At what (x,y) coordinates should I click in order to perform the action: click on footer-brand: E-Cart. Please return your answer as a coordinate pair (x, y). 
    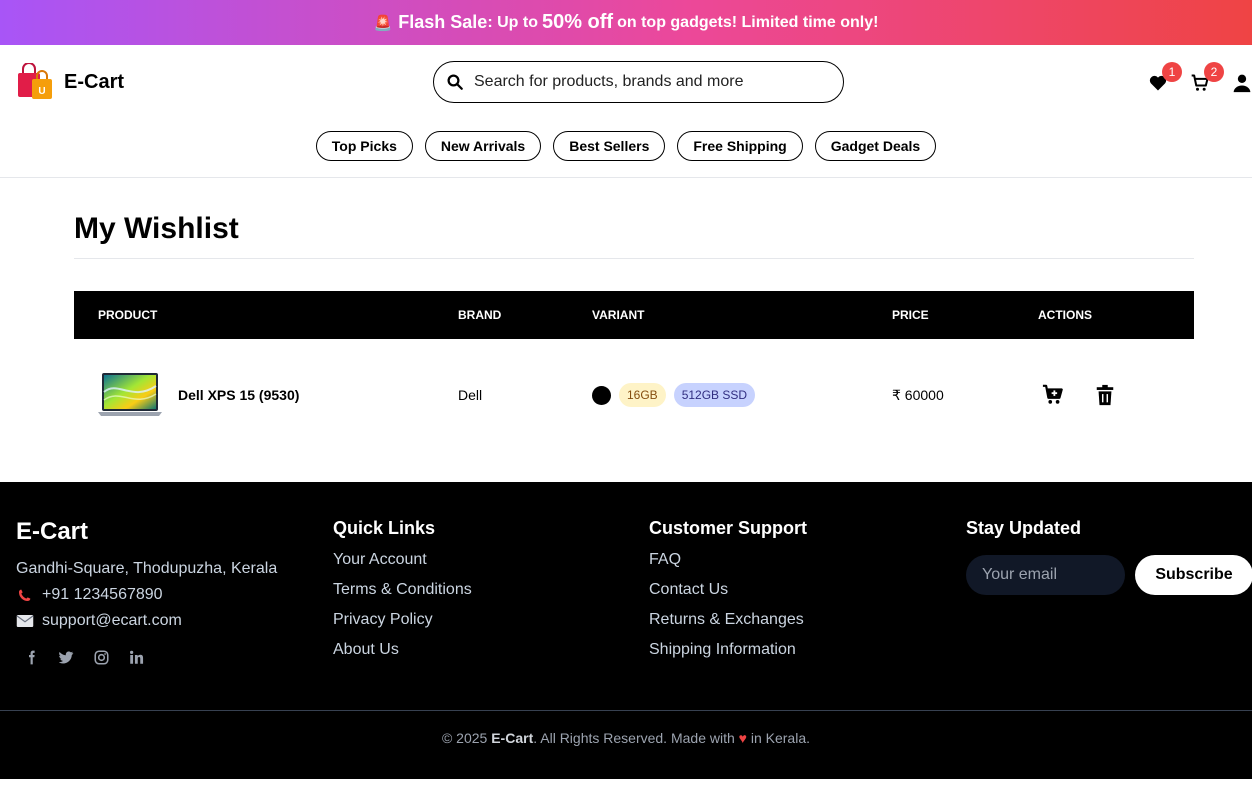
    Looking at the image, I should click on (52, 531).